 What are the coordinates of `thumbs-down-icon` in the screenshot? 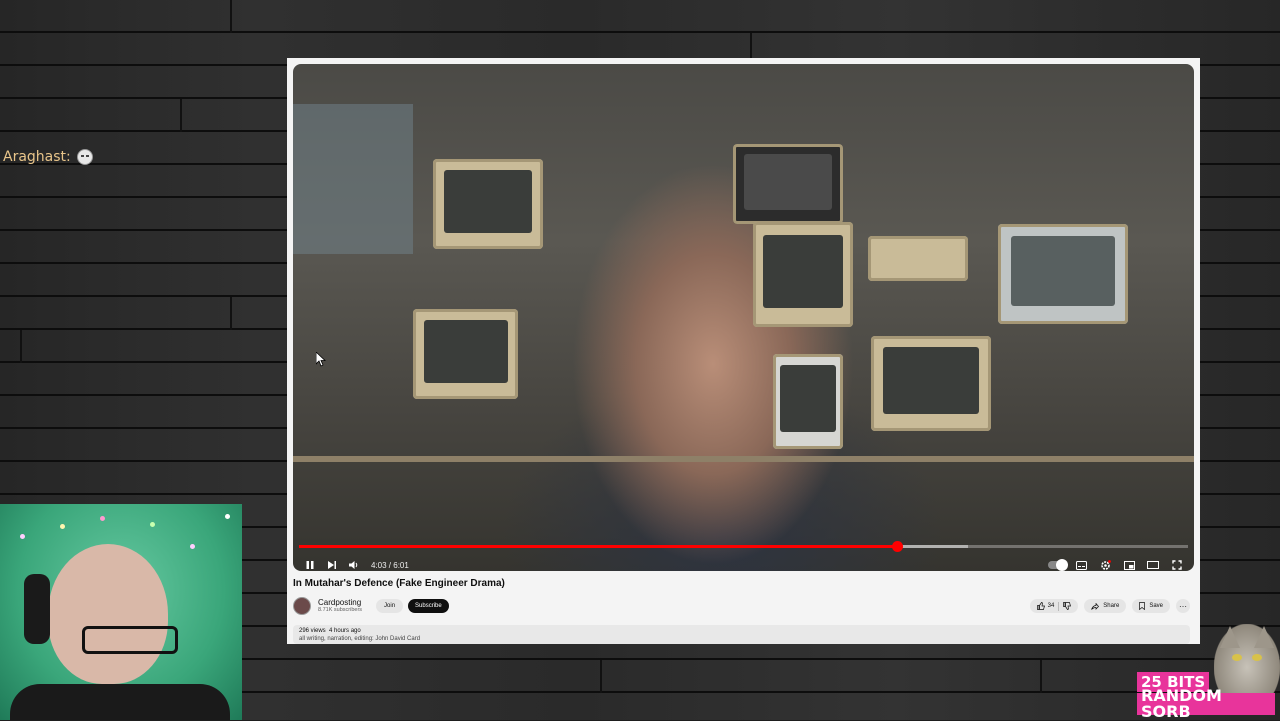 It's located at (1067, 606).